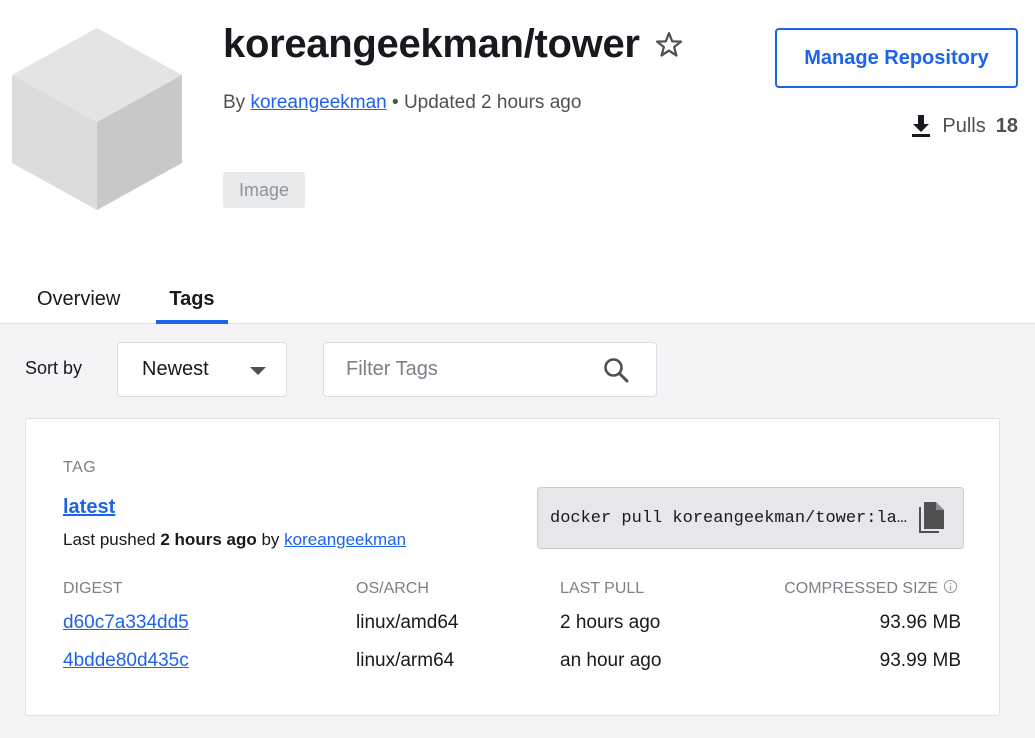  I want to click on pushed-by-link: koreangeekman, so click(345, 539).